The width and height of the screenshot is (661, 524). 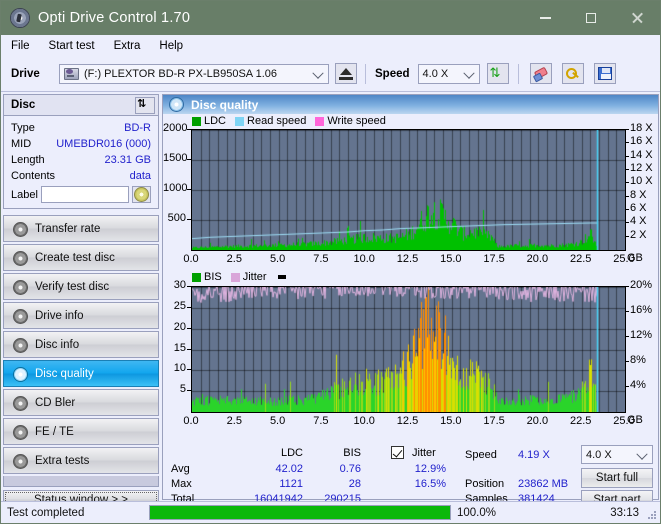 What do you see at coordinates (545, 18) in the screenshot?
I see `minimize-button` at bounding box center [545, 18].